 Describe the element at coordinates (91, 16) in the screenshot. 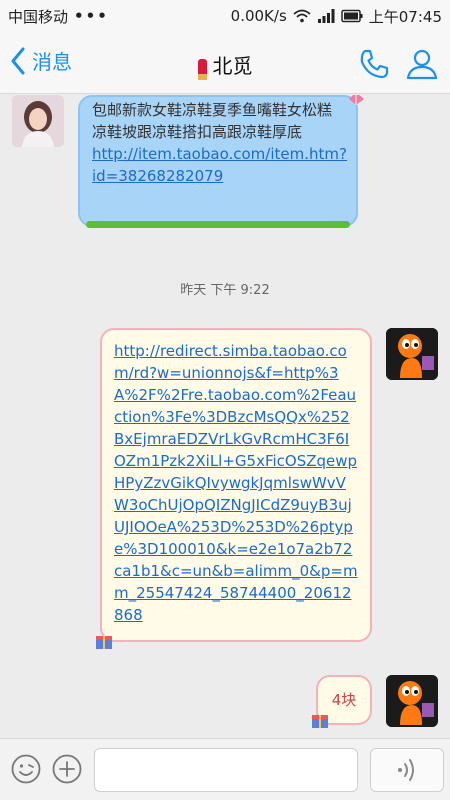

I see `signal-dots: •••` at that location.